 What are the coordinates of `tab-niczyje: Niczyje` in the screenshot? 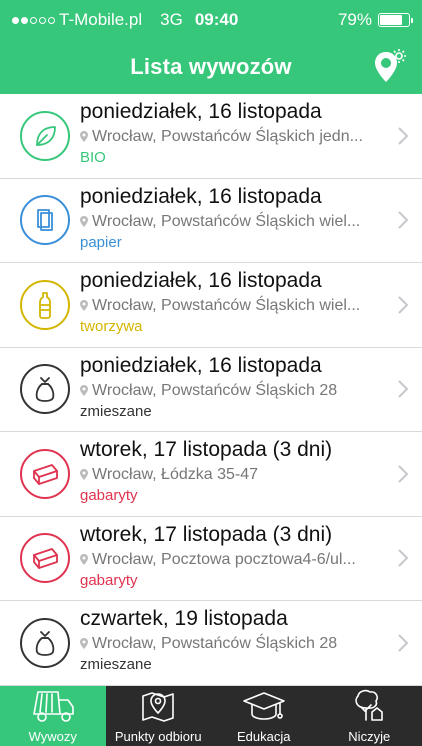 It's located at (369, 716).